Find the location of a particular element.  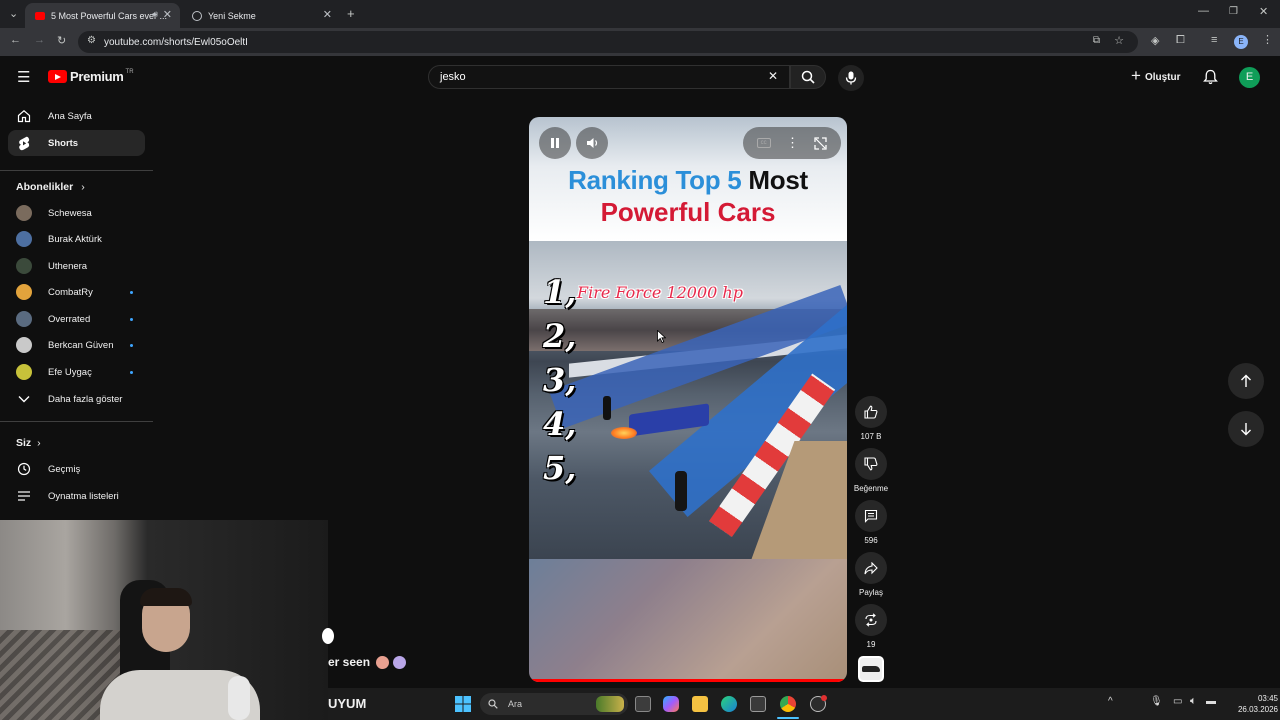

share-label: Paylaş is located at coordinates (870, 592).